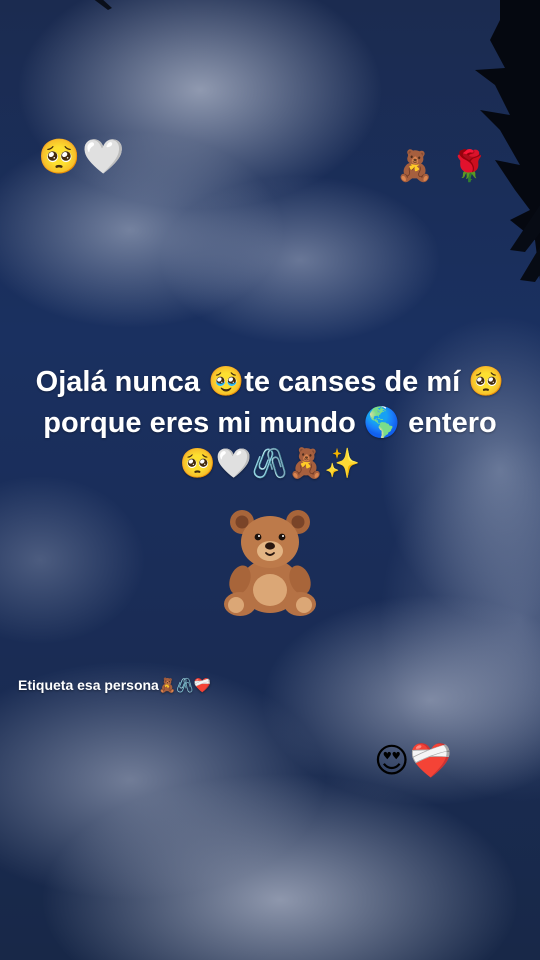  I want to click on tag-that-person-caption: Etiqueta esa persona🧸🖇️❤️‍🩹, so click(115, 685).